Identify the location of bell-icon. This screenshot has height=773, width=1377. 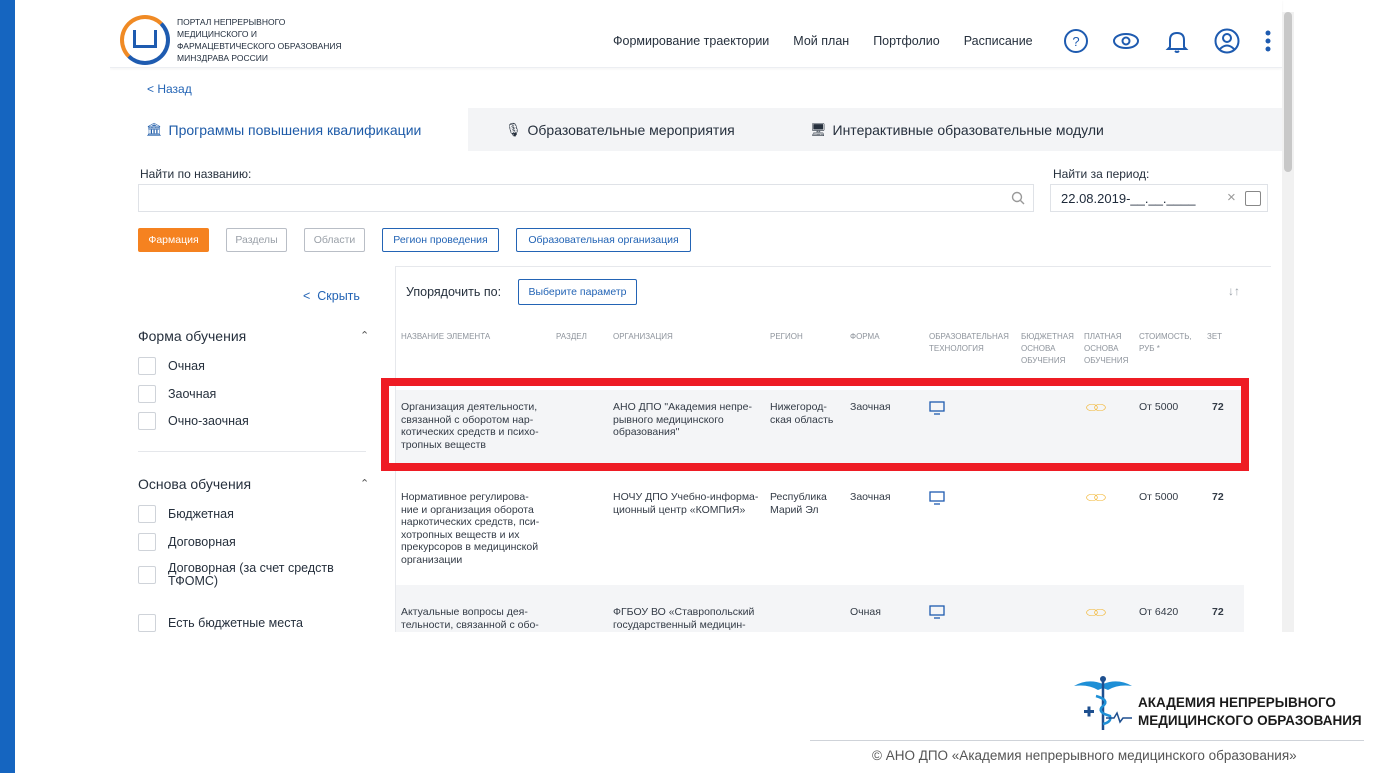
(1177, 41).